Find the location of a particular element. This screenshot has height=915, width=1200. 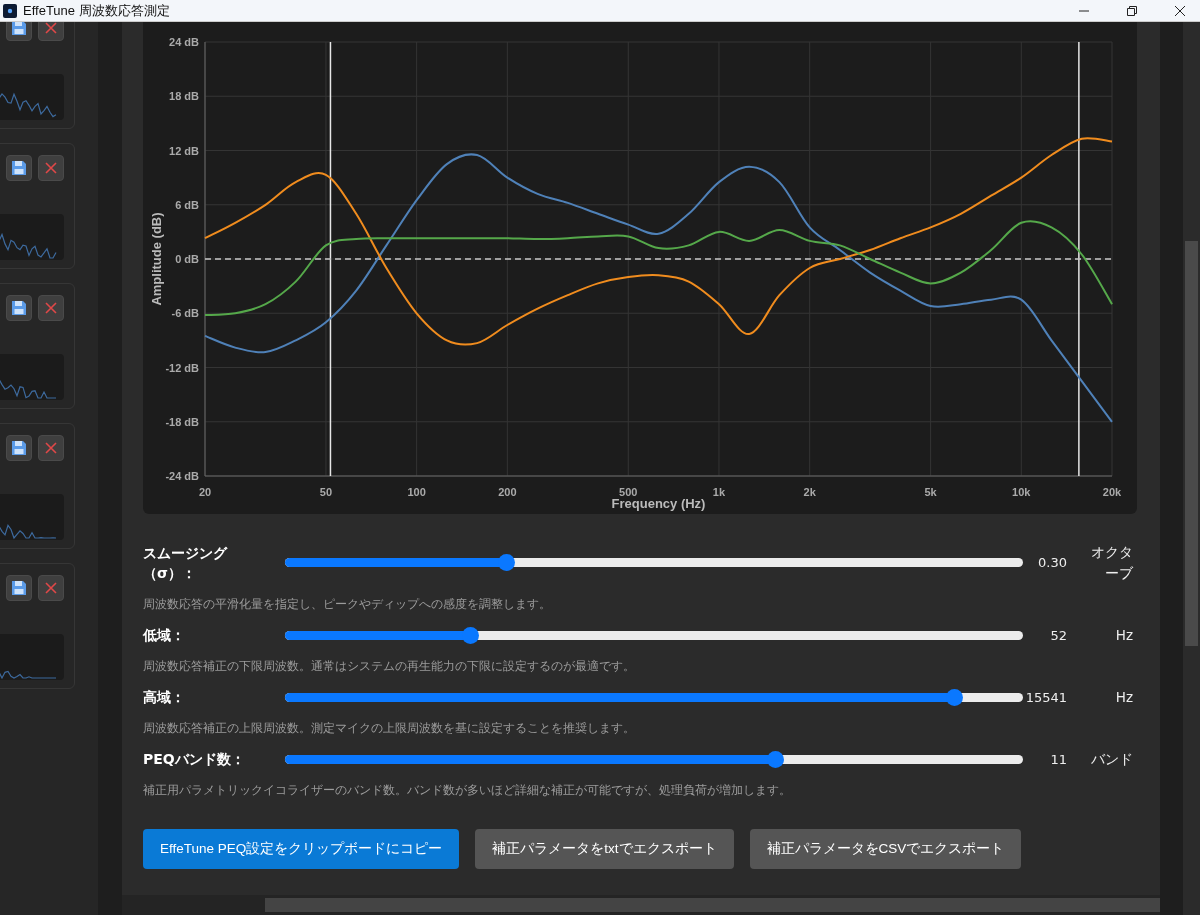

setting-description: 周波数応答の平滑化量を指定し、ピークやディップへの感度を調整します。 is located at coordinates (347, 604).